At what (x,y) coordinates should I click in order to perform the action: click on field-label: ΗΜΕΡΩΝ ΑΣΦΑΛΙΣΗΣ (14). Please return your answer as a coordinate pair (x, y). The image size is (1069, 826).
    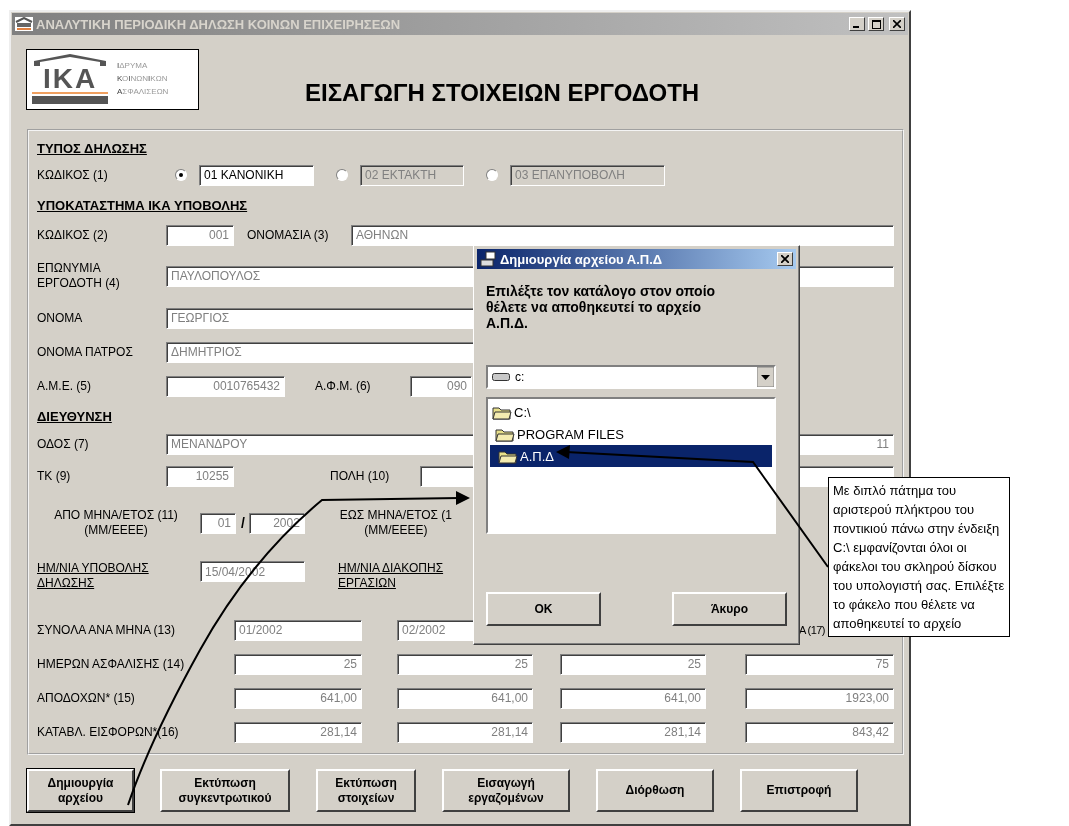
    Looking at the image, I should click on (111, 664).